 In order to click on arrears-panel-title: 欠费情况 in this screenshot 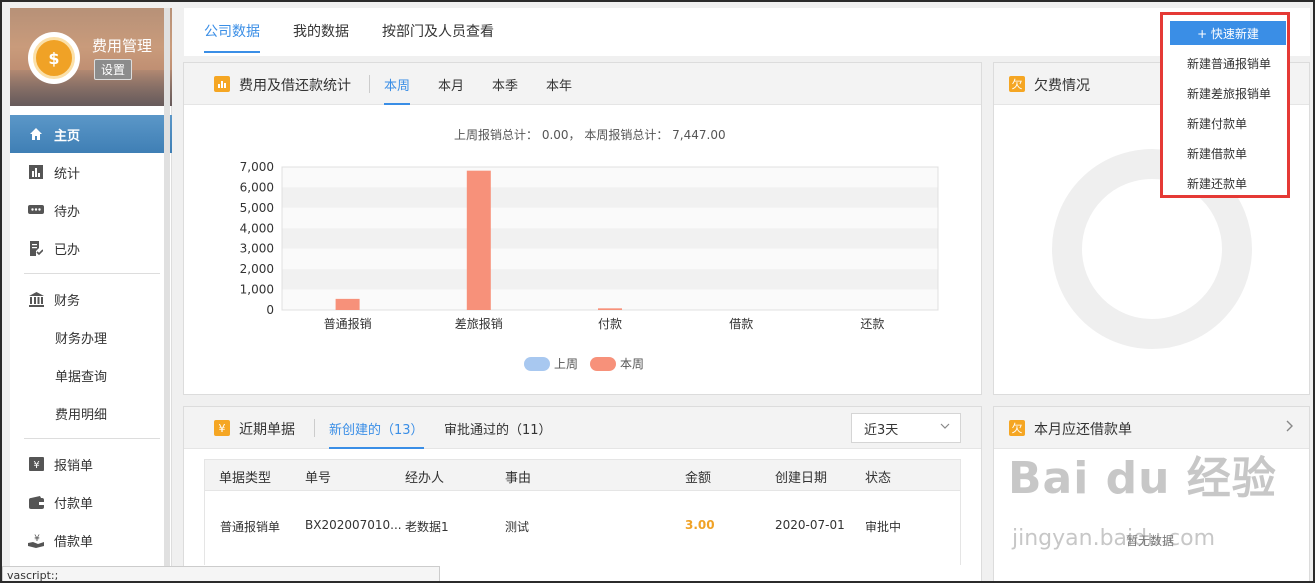, I will do `click(1062, 86)`.